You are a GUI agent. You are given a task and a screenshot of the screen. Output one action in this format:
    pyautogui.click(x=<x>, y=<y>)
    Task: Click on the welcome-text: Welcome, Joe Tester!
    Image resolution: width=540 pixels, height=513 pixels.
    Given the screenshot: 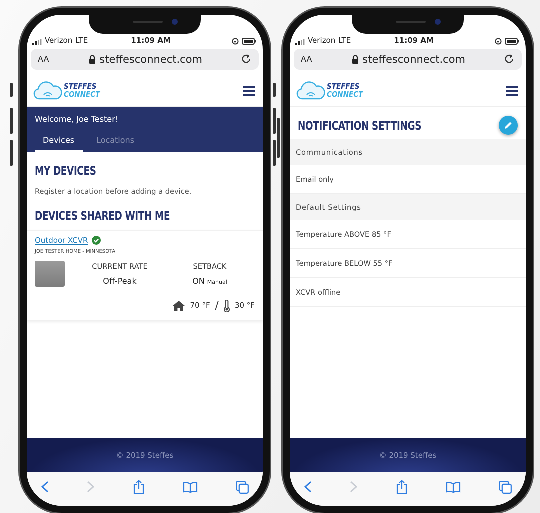 What is the action you would take?
    pyautogui.click(x=77, y=119)
    